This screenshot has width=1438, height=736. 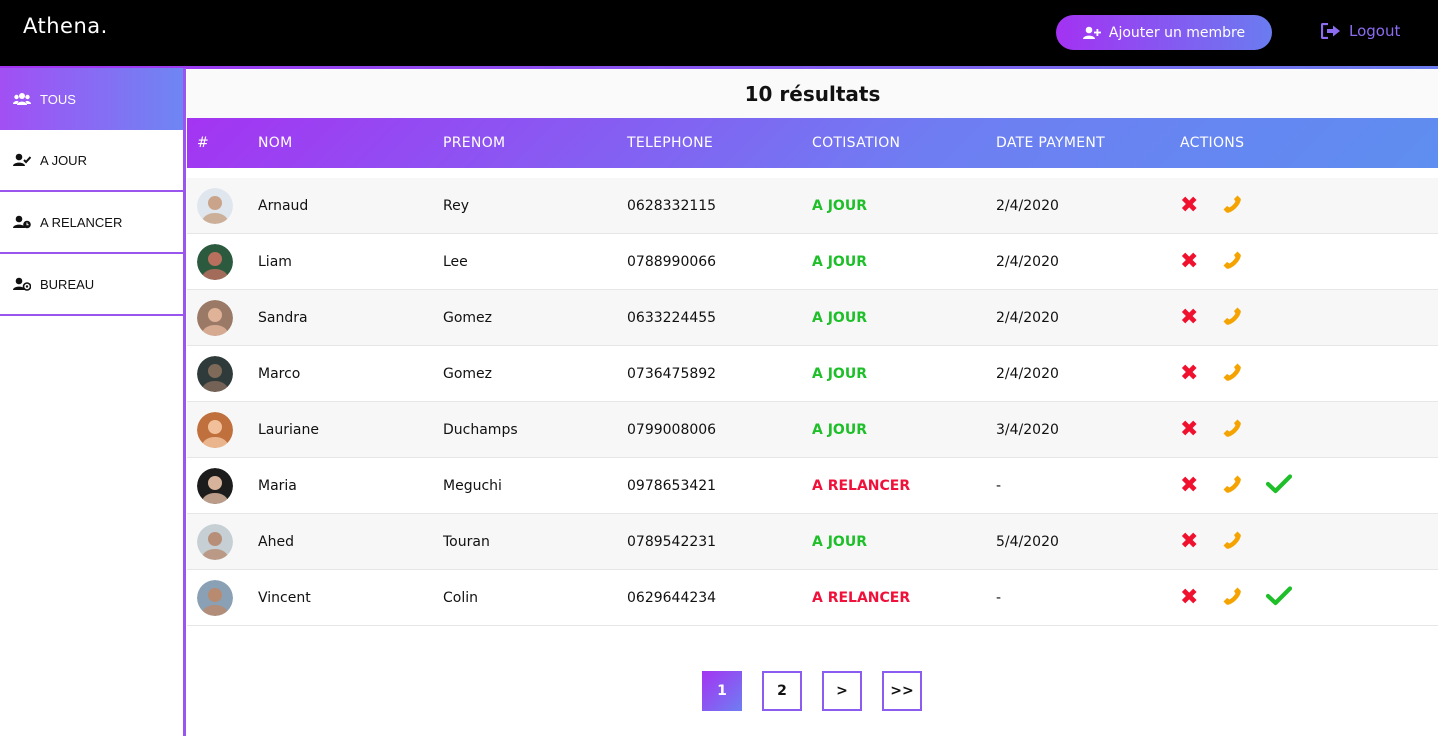 What do you see at coordinates (902, 691) in the screenshot?
I see `last-page-button: >>` at bounding box center [902, 691].